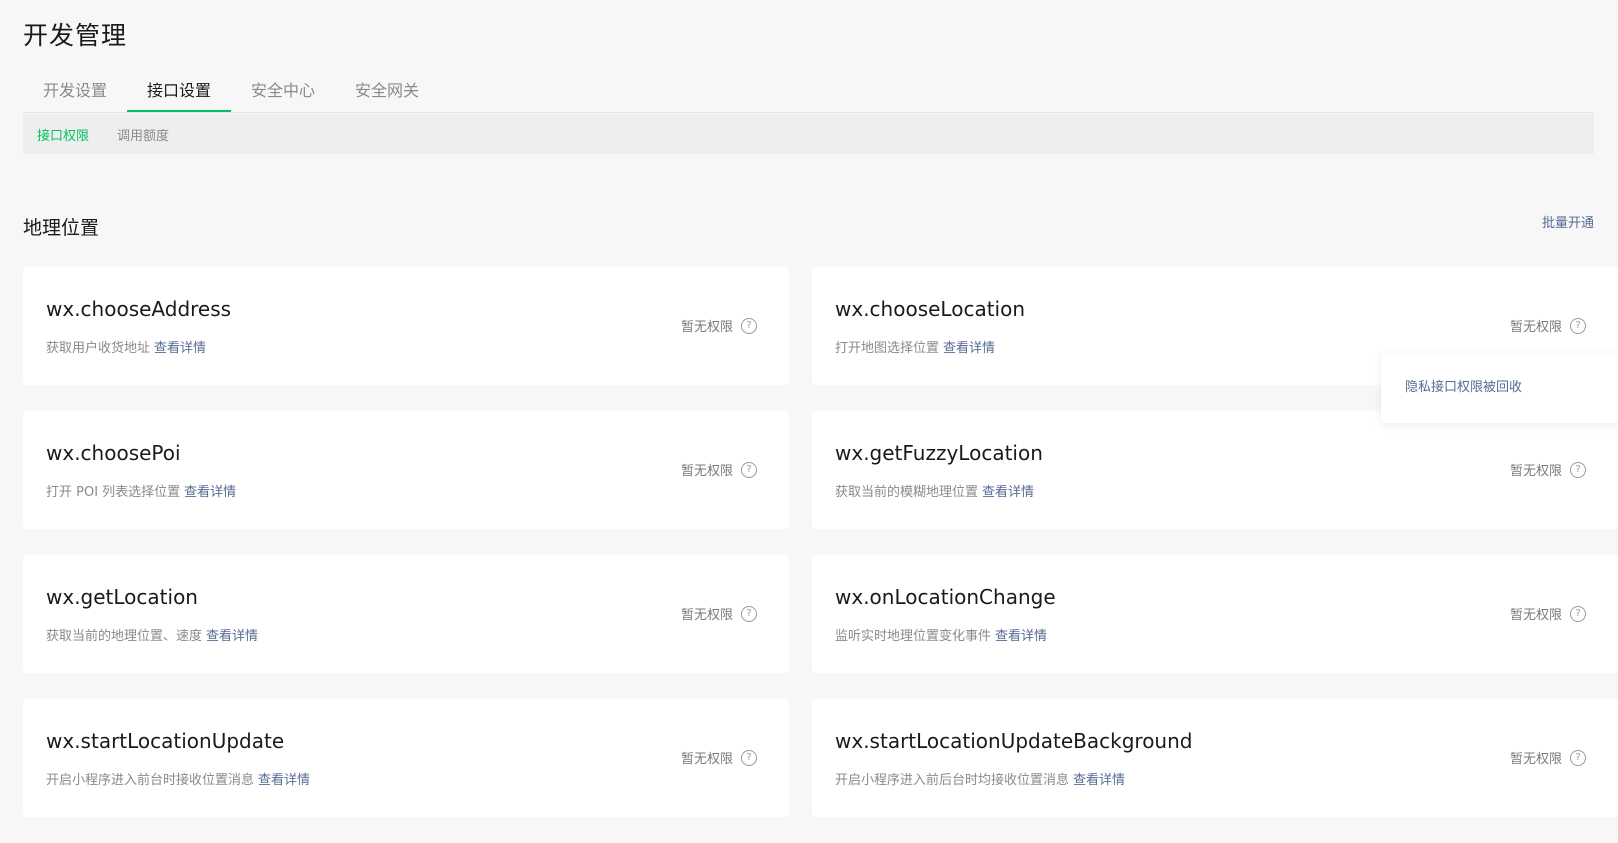 The height and width of the screenshot is (843, 1618). What do you see at coordinates (1499, 388) in the screenshot?
I see `permission-tooltip: 隐私接口权限被回收` at bounding box center [1499, 388].